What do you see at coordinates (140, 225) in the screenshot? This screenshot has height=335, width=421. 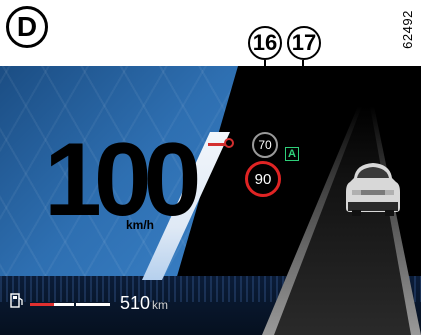 I see `speed-unit: km/h` at bounding box center [140, 225].